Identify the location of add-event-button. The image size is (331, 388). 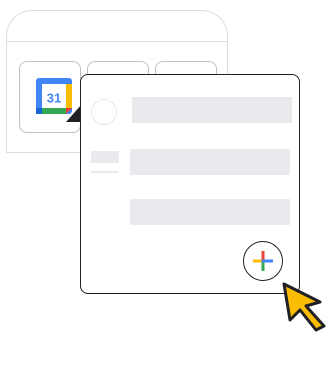
(263, 261).